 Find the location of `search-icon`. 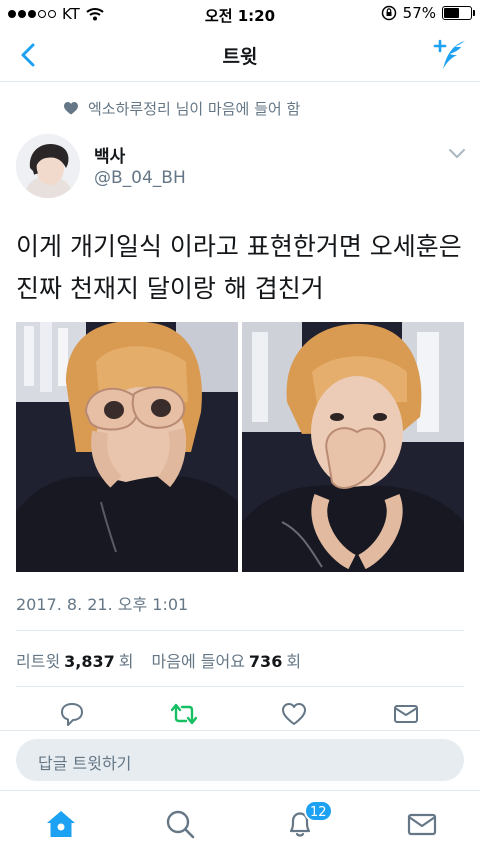

search-icon is located at coordinates (180, 824).